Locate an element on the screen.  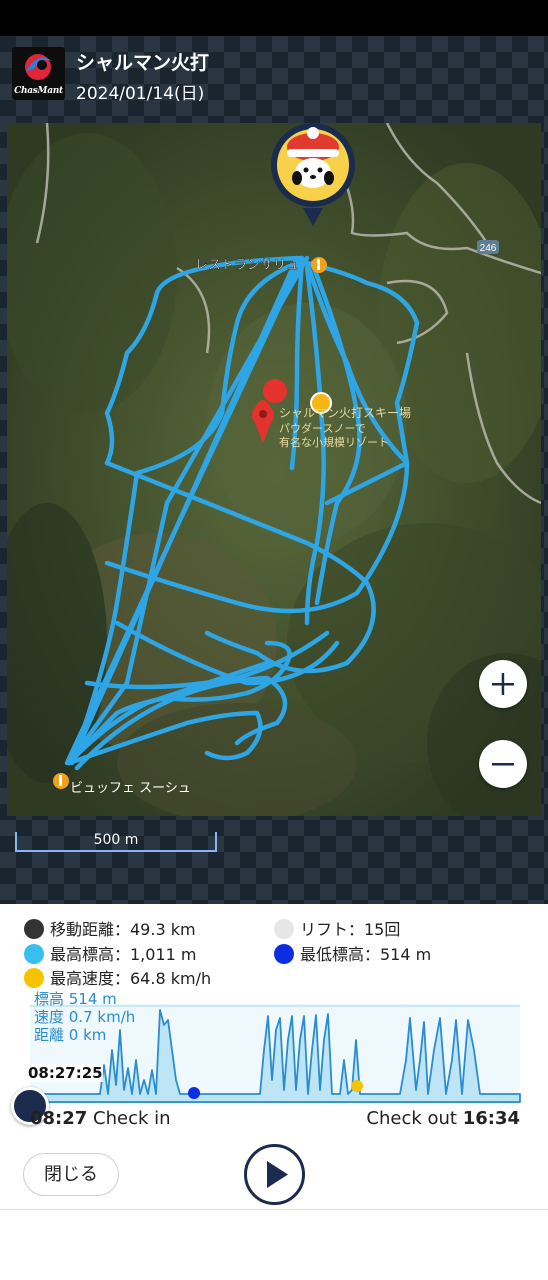
play-button is located at coordinates (274, 1174).